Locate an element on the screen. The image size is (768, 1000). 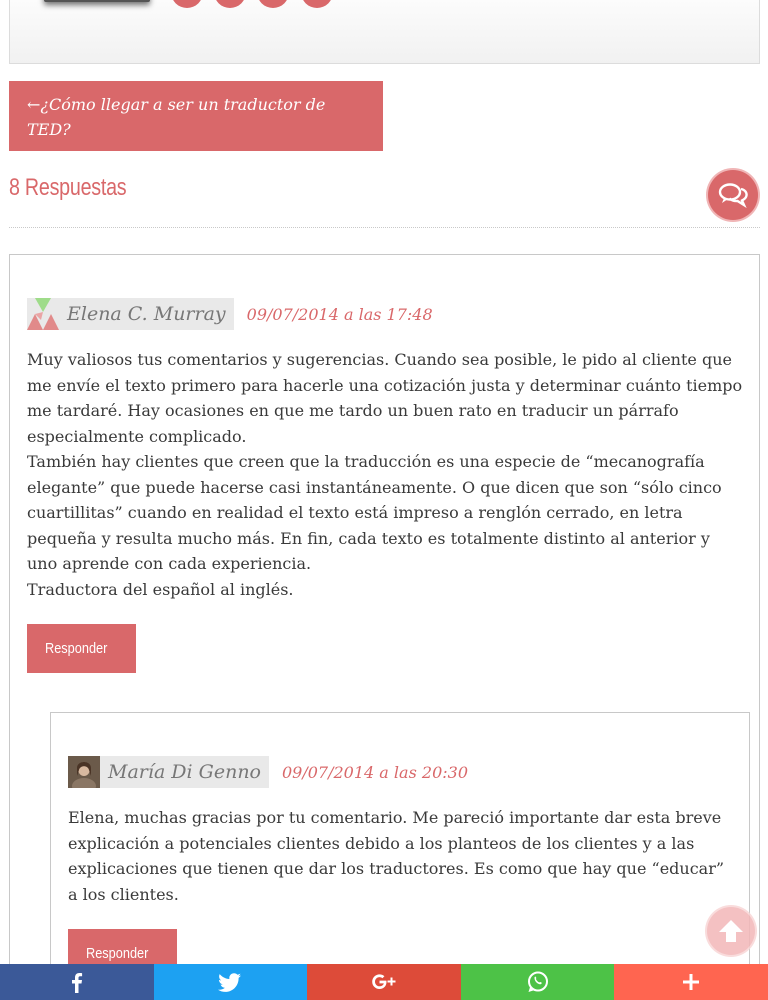
share-twitter-button is located at coordinates (230, 982).